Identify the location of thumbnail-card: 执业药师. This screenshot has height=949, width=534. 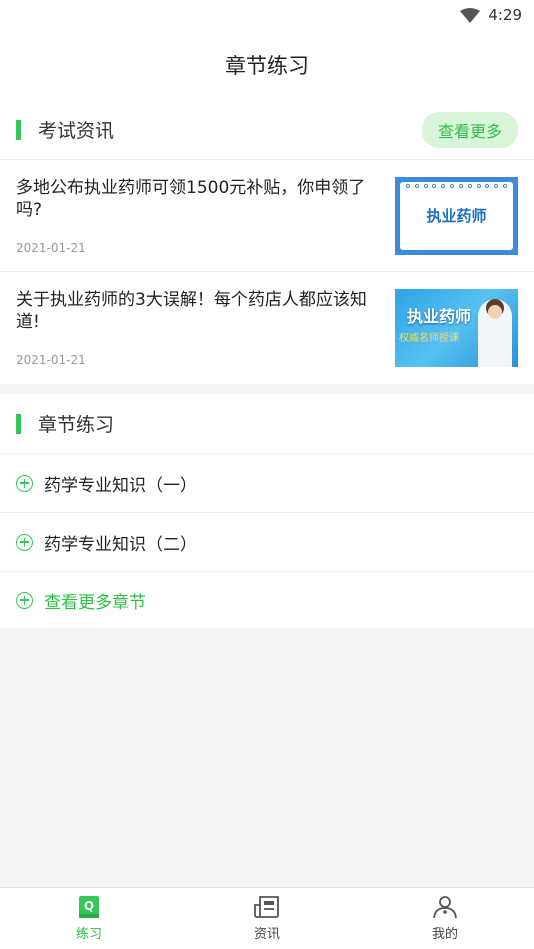
(456, 215).